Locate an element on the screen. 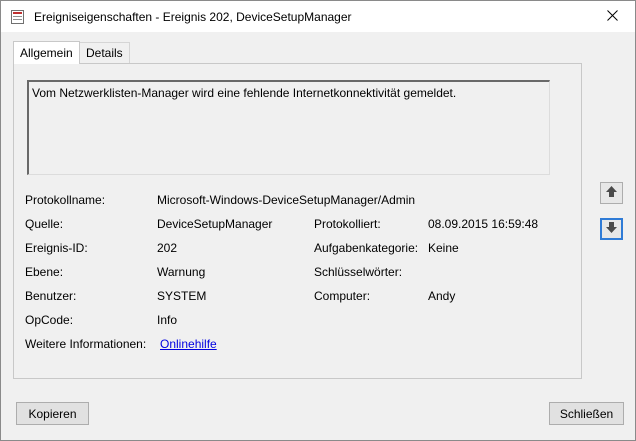  arrow-up-icon is located at coordinates (611, 193).